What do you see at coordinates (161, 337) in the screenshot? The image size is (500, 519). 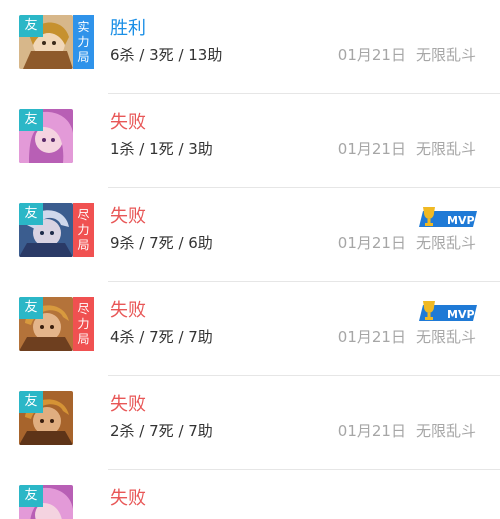 I see `kda-text: 4杀 / 7死 / 7助` at bounding box center [161, 337].